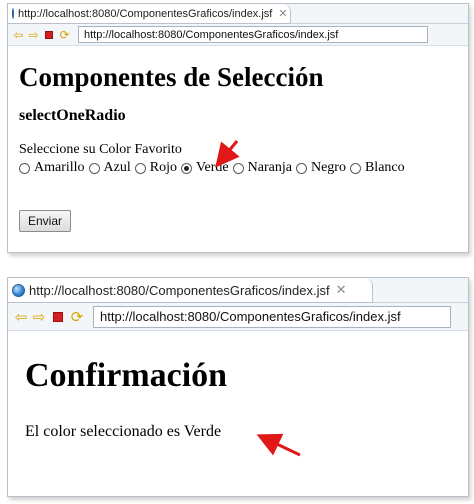 The width and height of the screenshot is (474, 504). What do you see at coordinates (258, 298) in the screenshot?
I see `annotation-arrows` at bounding box center [258, 298].